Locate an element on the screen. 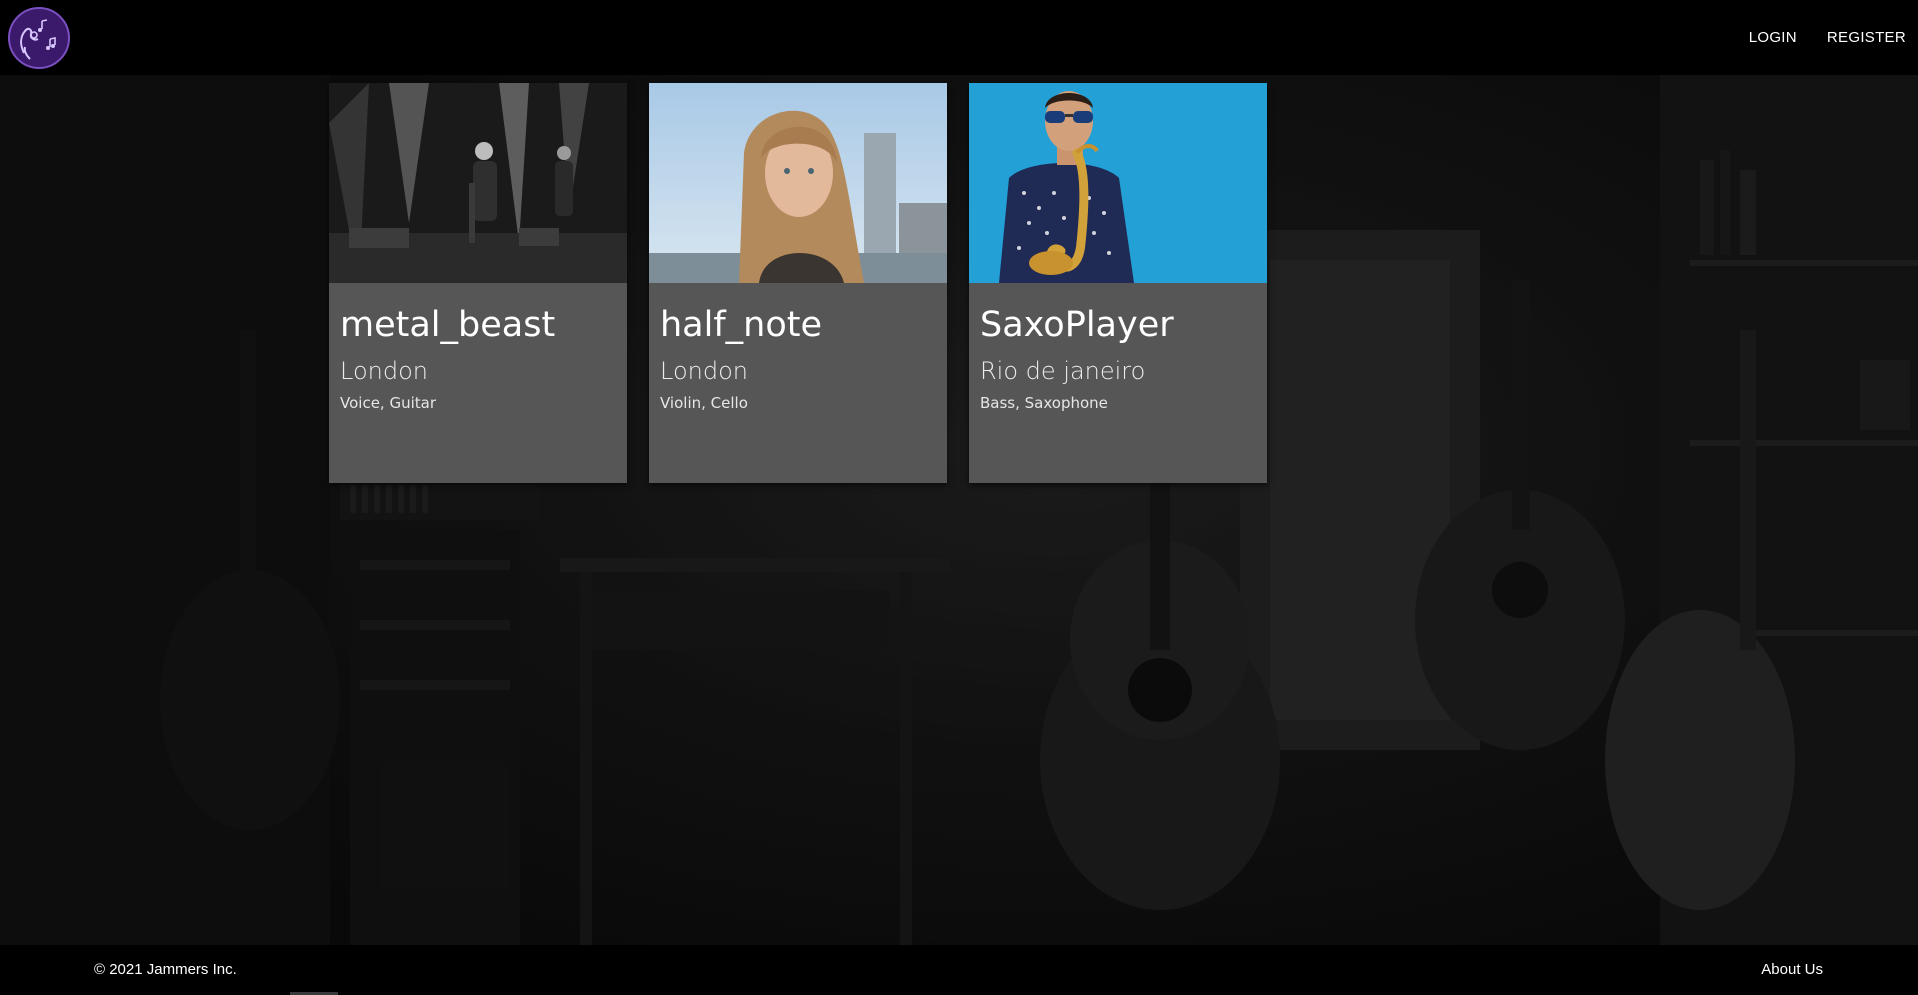 This screenshot has width=1918, height=995. musician-name: SaxoPlayer is located at coordinates (1077, 325).